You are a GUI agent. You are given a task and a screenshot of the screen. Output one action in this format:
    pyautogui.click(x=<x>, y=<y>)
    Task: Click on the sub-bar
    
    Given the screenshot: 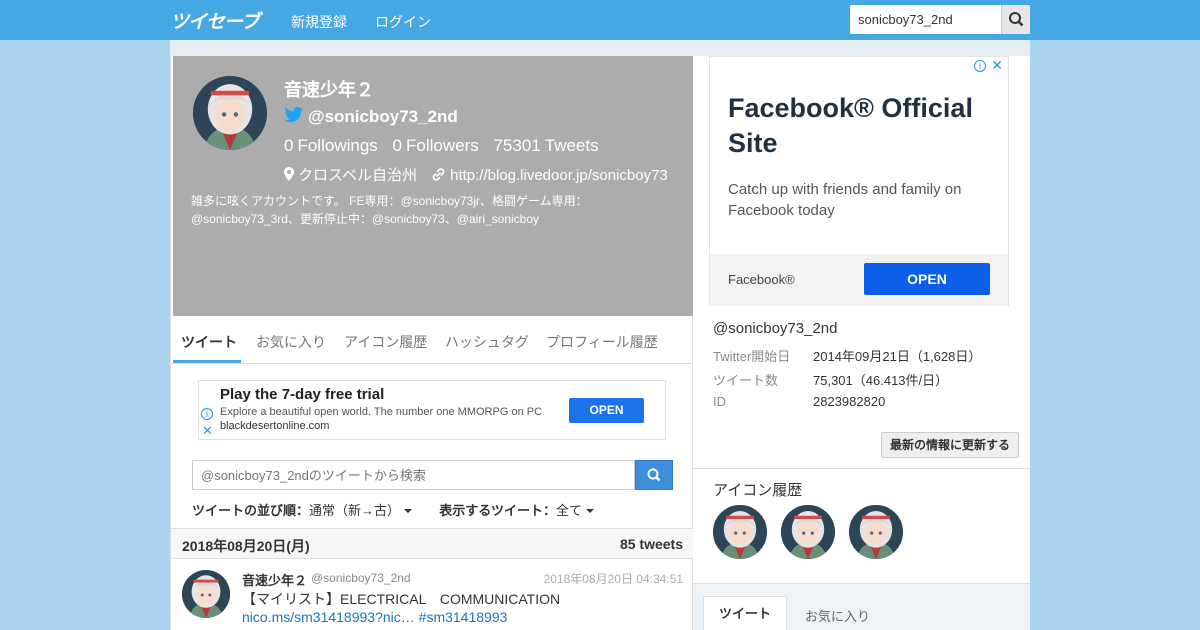 What is the action you would take?
    pyautogui.click(x=600, y=48)
    